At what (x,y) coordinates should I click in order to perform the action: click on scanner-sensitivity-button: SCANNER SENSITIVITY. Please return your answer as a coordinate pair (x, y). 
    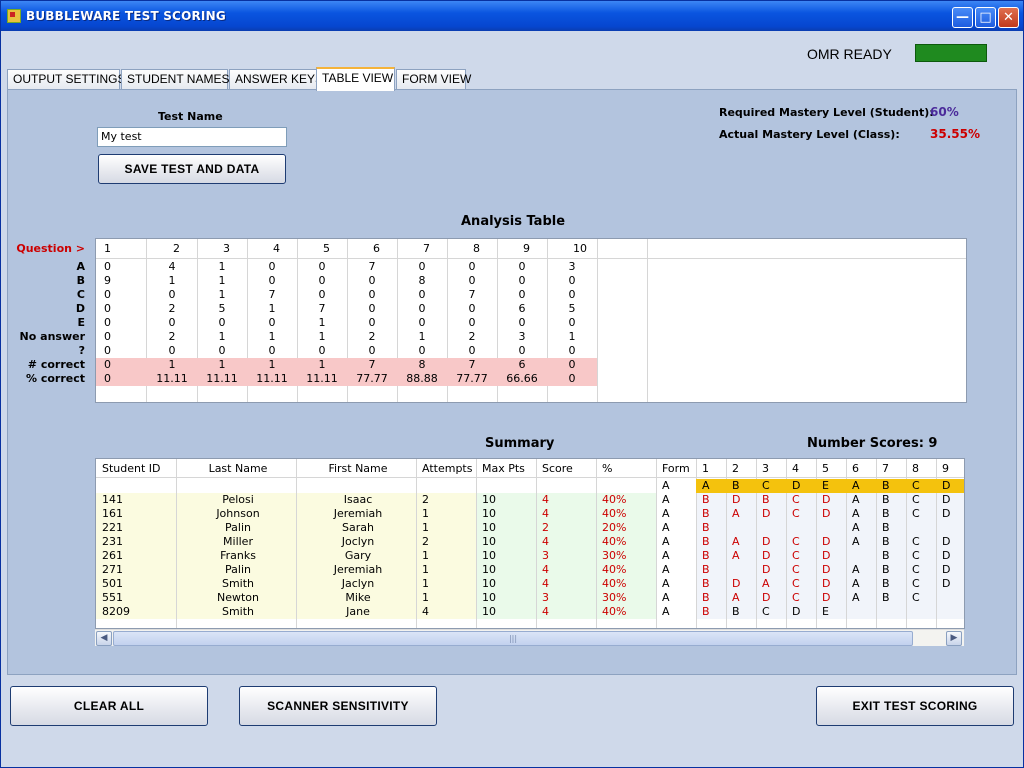
    Looking at the image, I should click on (338, 706).